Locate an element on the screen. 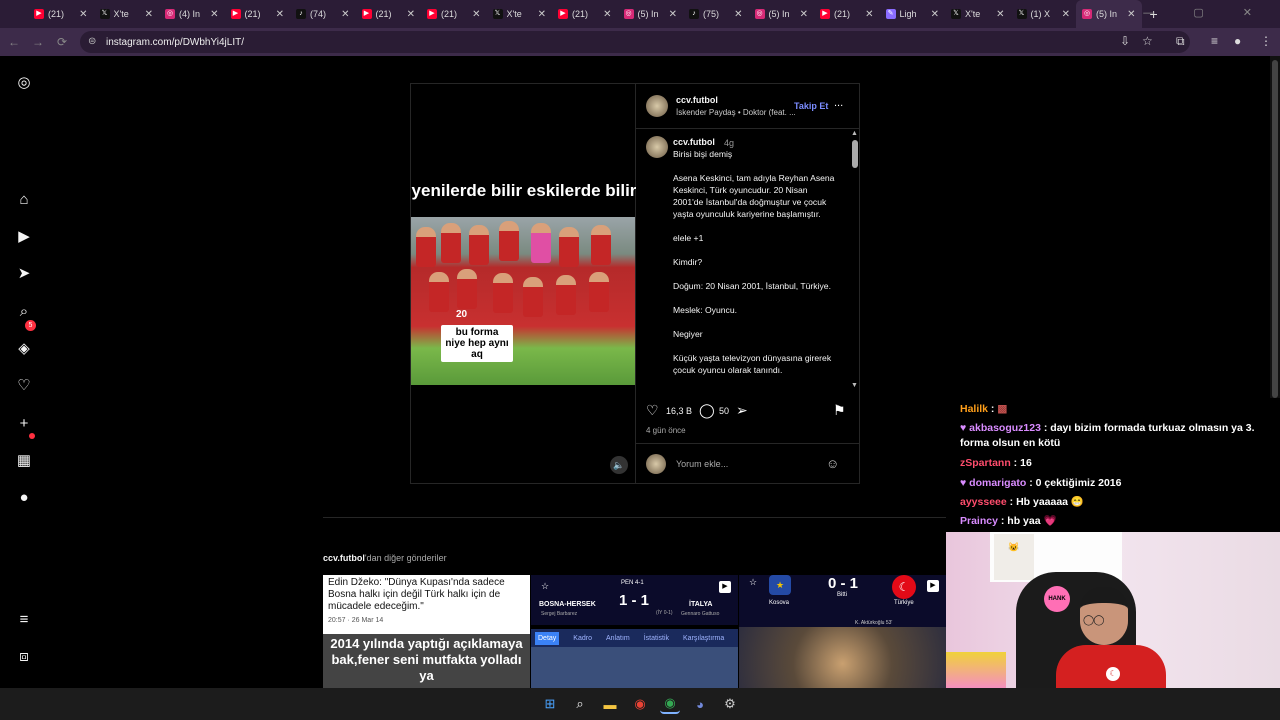  media-control-icon: ≡ is located at coordinates (1214, 41).